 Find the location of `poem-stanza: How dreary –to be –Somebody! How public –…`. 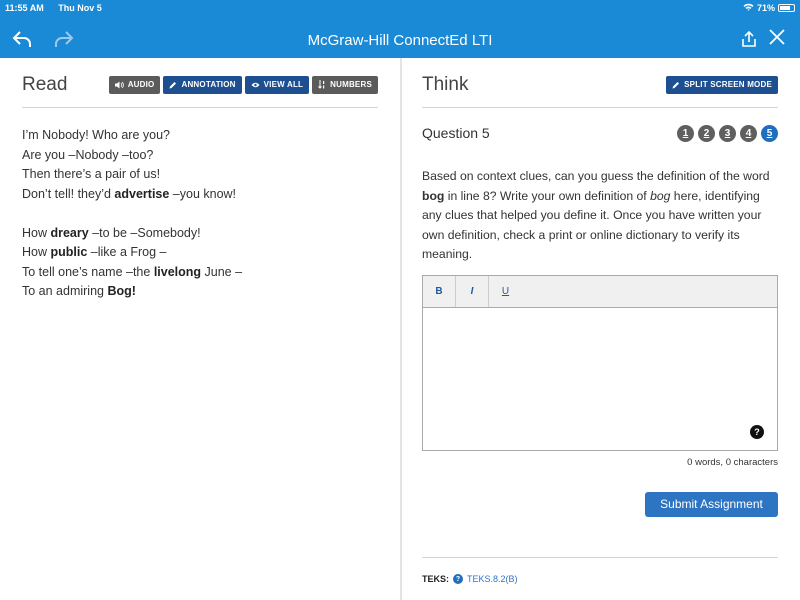

poem-stanza: How dreary –to be –Somebody! How public –… is located at coordinates (200, 263).